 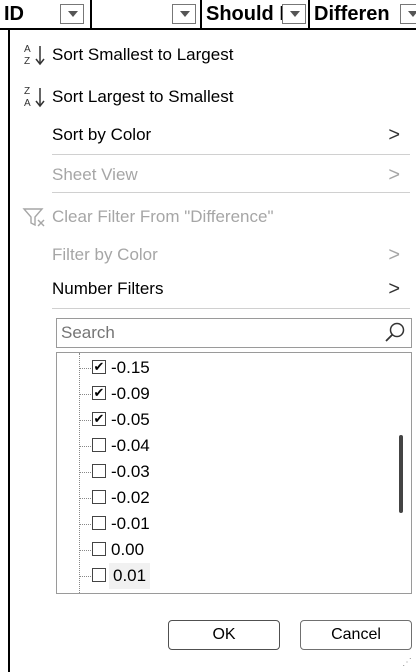 What do you see at coordinates (199, 576) in the screenshot?
I see `value-list-item: 0.01` at bounding box center [199, 576].